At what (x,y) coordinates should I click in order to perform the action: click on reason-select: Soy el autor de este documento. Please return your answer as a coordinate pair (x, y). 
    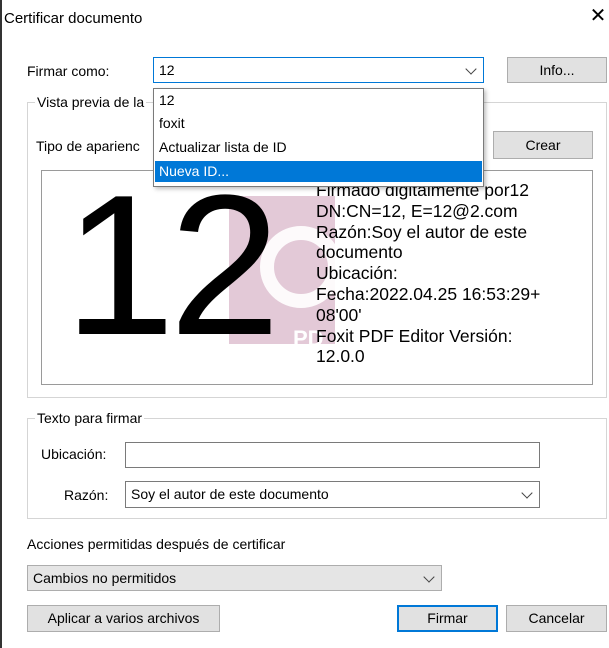
    Looking at the image, I should click on (332, 494).